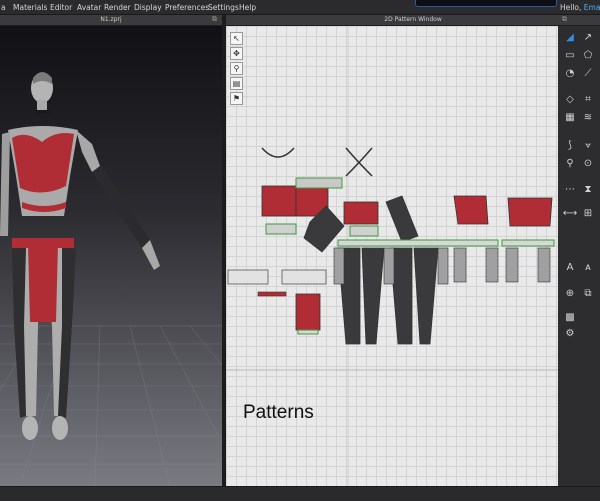  I want to click on user-greeting: Hello, EmadAb, so click(580, 7).